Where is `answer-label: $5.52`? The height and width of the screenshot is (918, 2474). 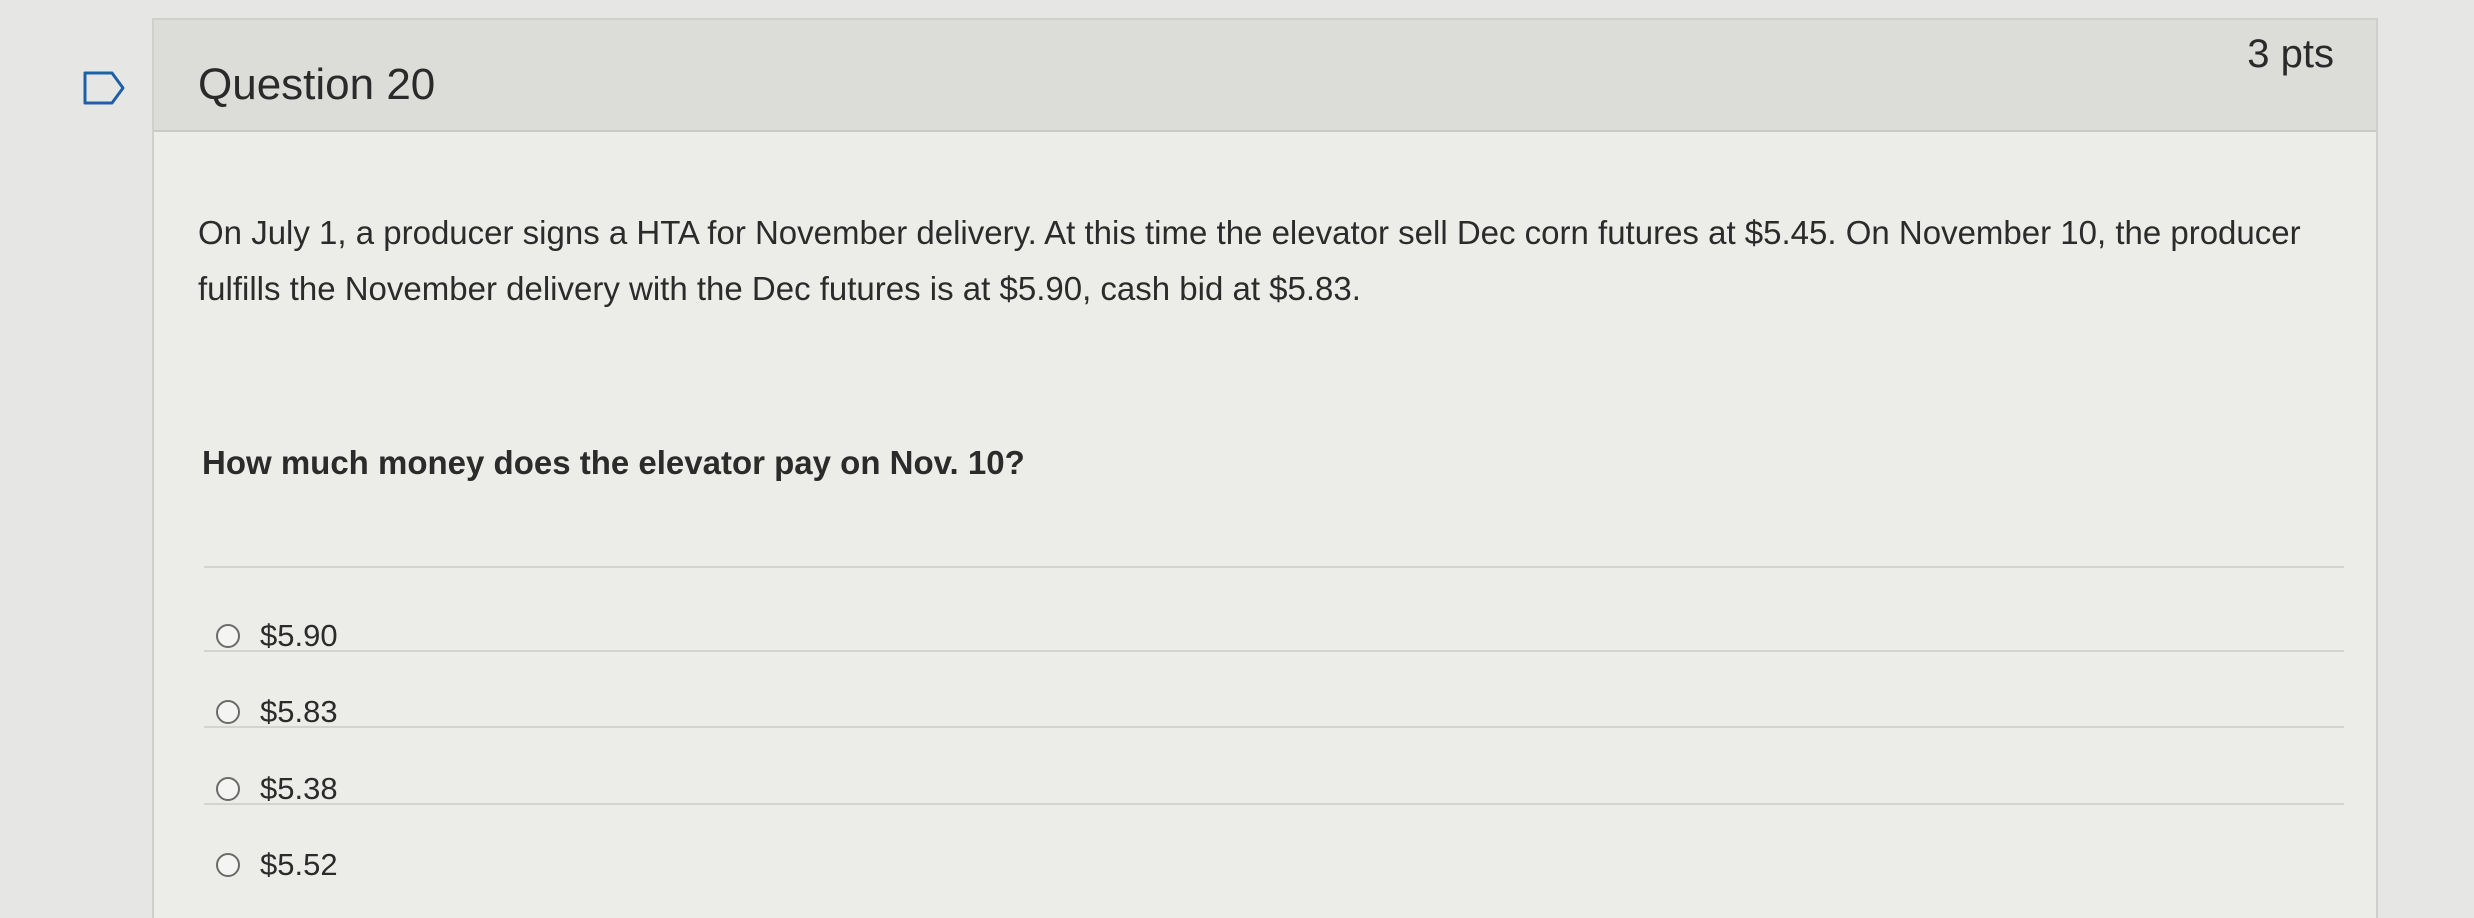 answer-label: $5.52 is located at coordinates (299, 864).